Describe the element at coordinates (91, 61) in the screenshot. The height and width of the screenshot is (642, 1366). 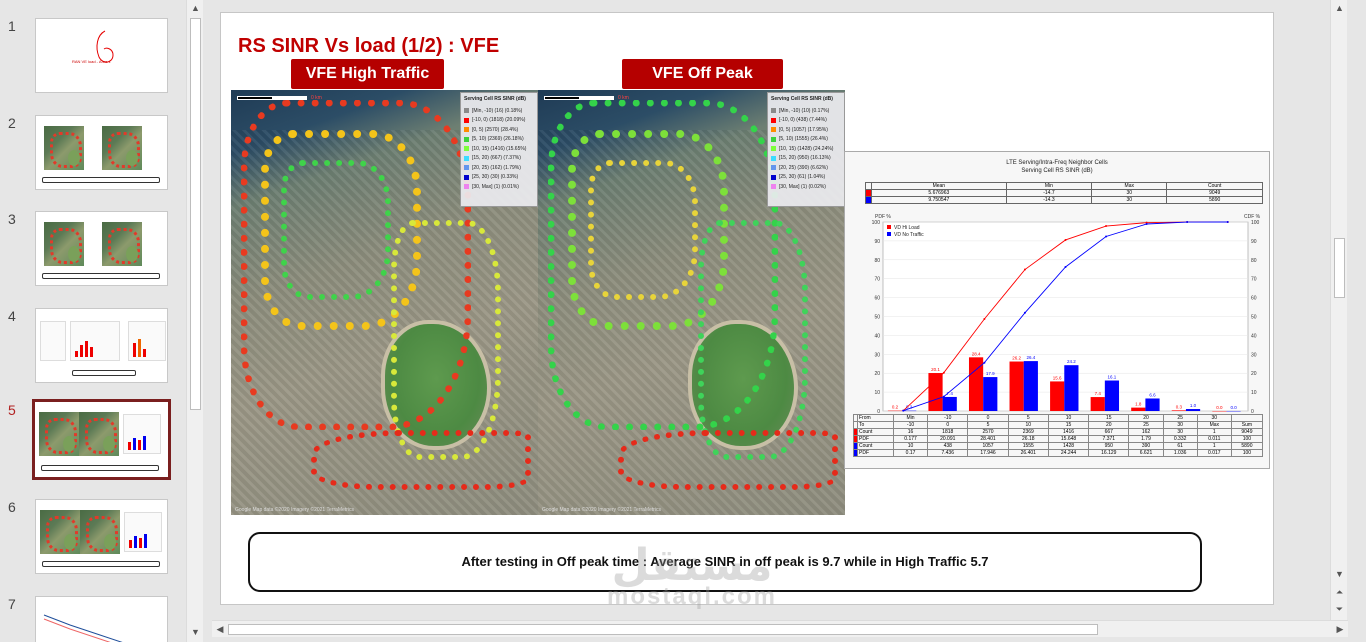
I see `thumbnail-caption: RAN VE load - Area 1` at that location.